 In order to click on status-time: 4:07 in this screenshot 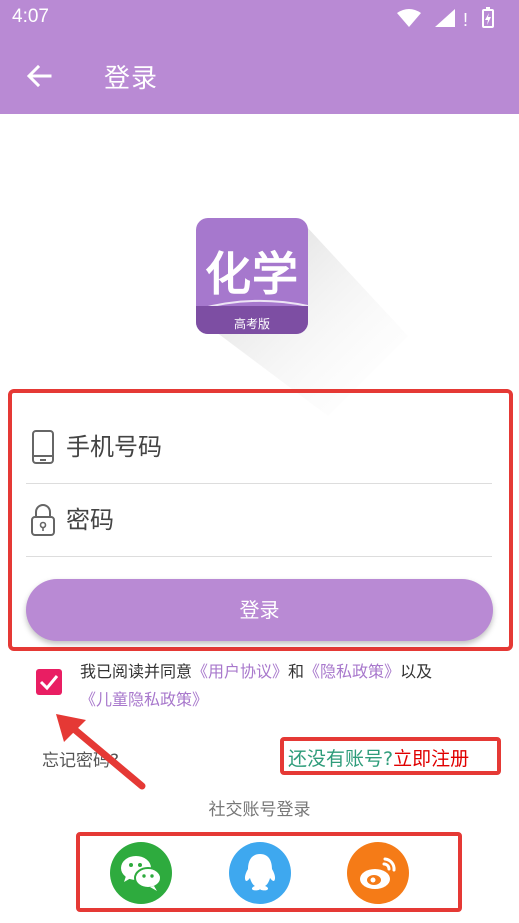, I will do `click(30, 16)`.